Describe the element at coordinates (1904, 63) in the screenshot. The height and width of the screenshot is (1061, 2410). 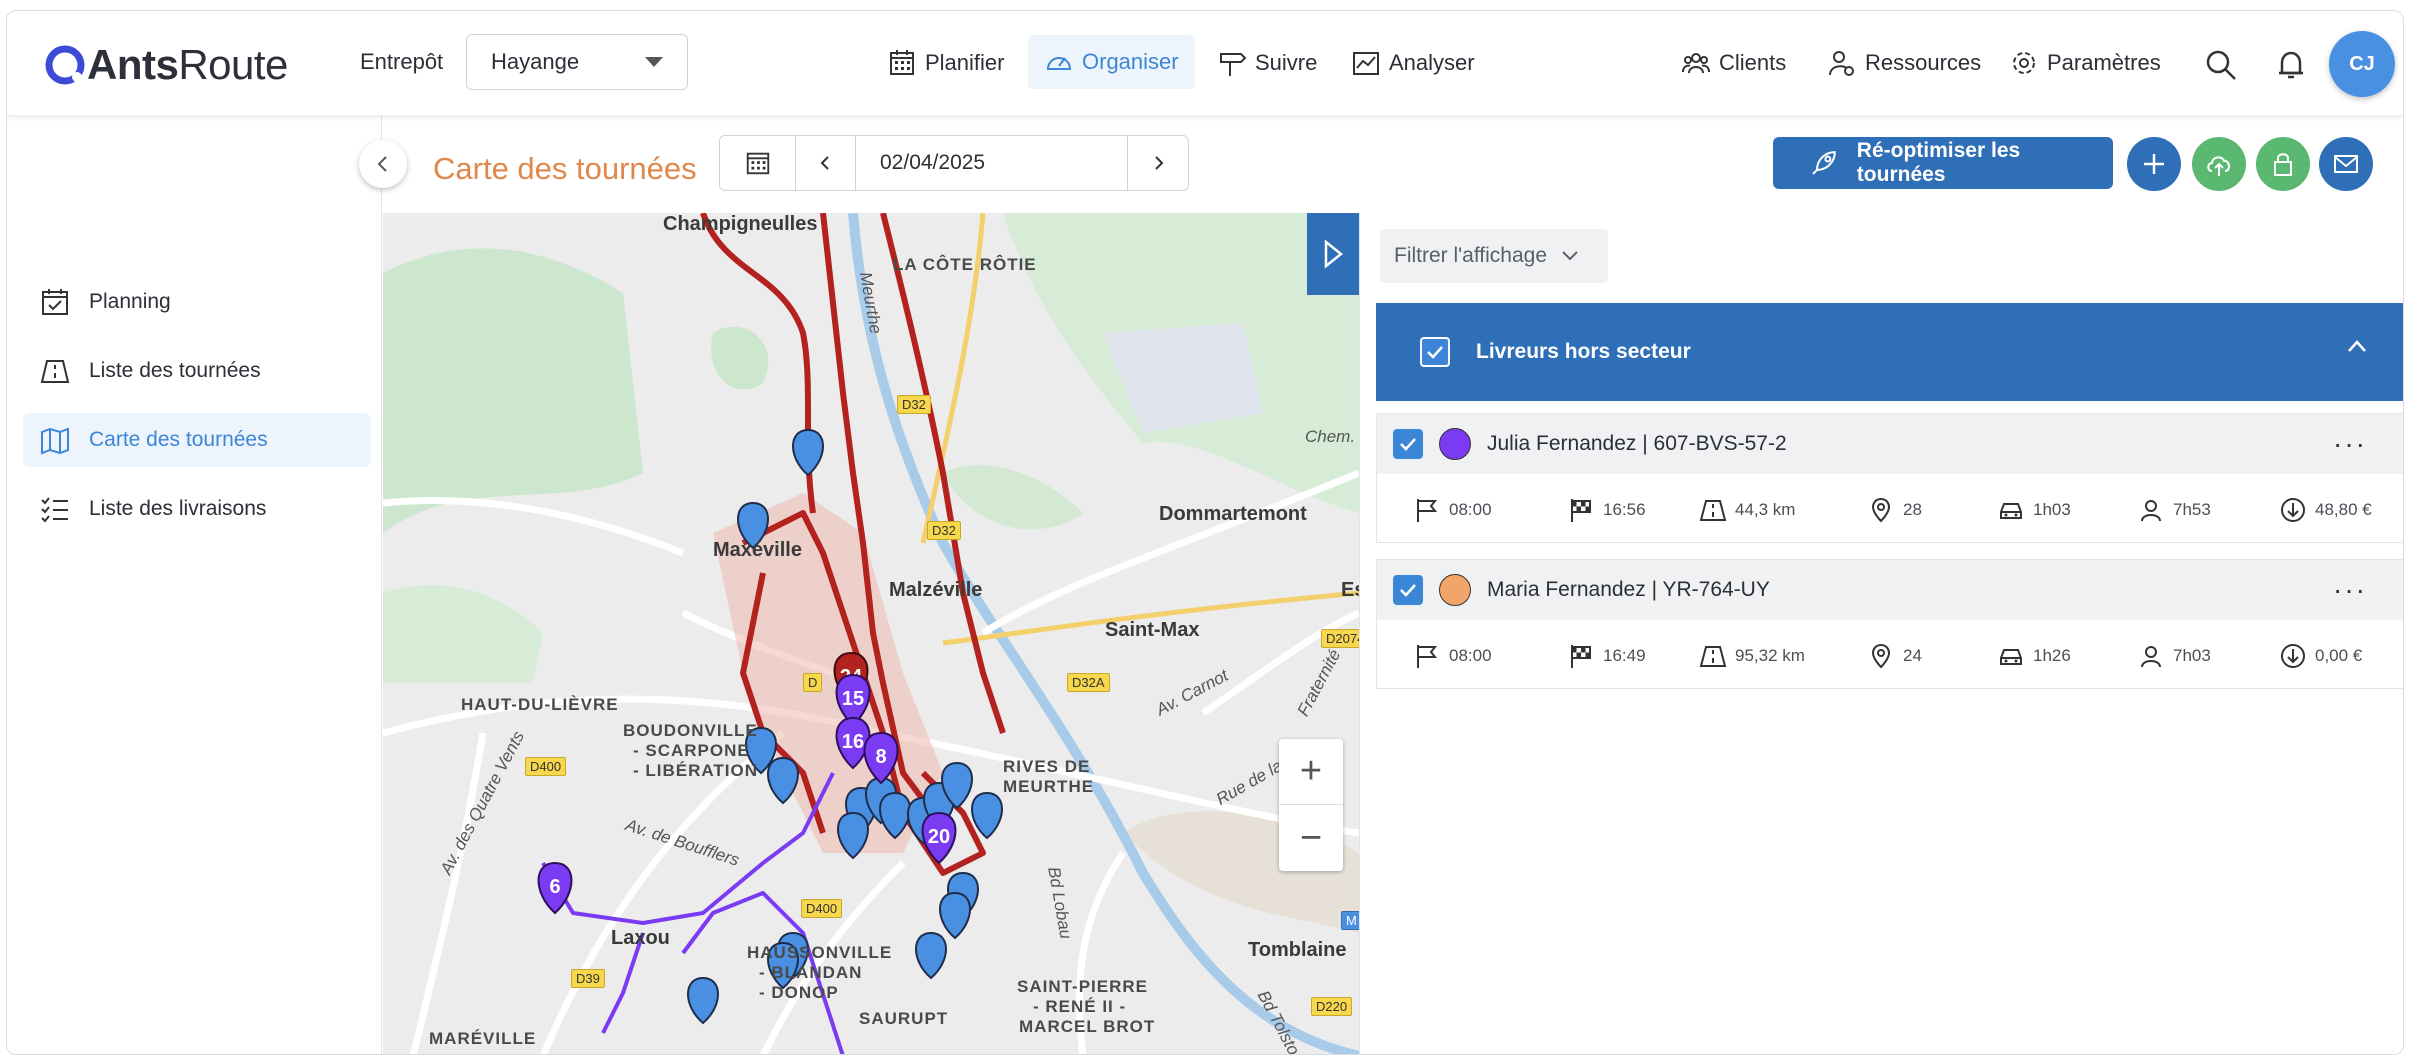
I see `nav-ressources: Ressources` at that location.